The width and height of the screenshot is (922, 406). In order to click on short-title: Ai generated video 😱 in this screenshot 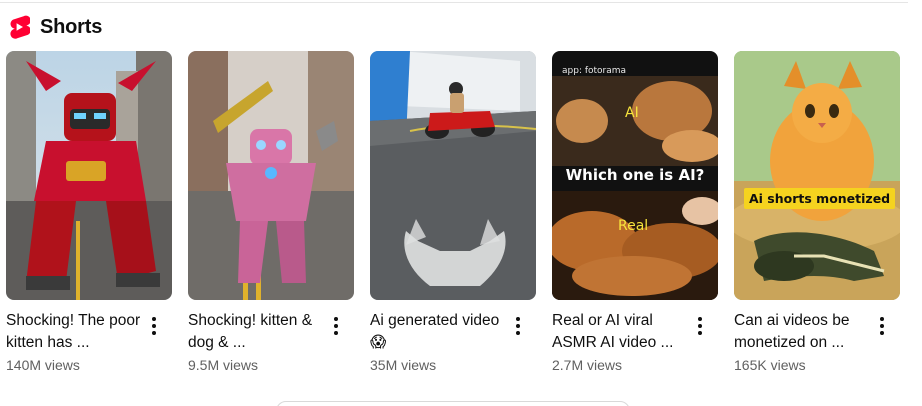, I will do `click(437, 332)`.